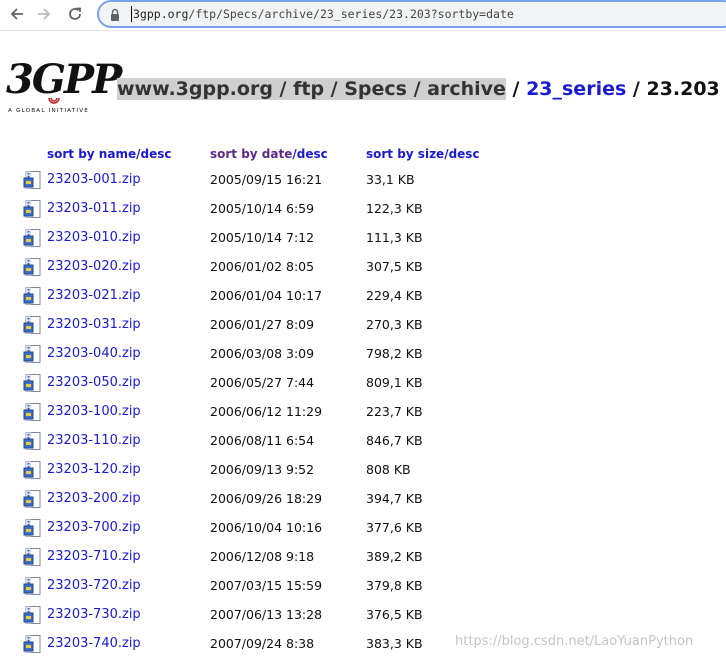 The image size is (726, 665). I want to click on size-column-header: sort by size/desc, so click(423, 154).